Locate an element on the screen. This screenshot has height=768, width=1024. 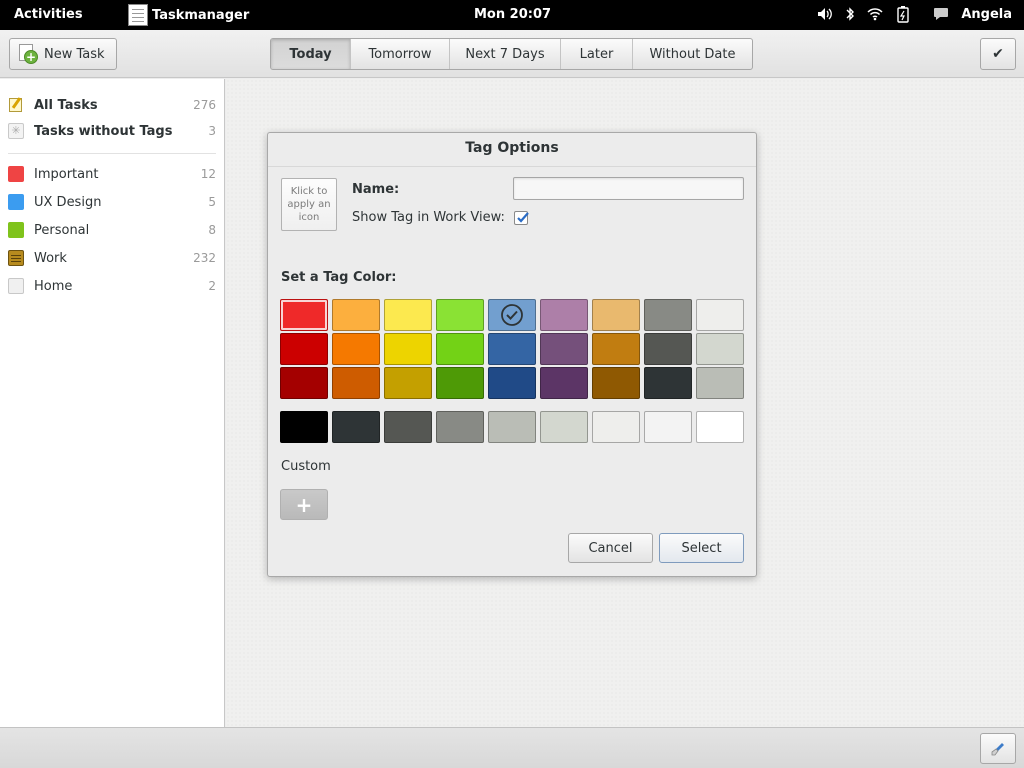
sidebar-item-all-tasks: All Tasks 276 is located at coordinates (112, 105).